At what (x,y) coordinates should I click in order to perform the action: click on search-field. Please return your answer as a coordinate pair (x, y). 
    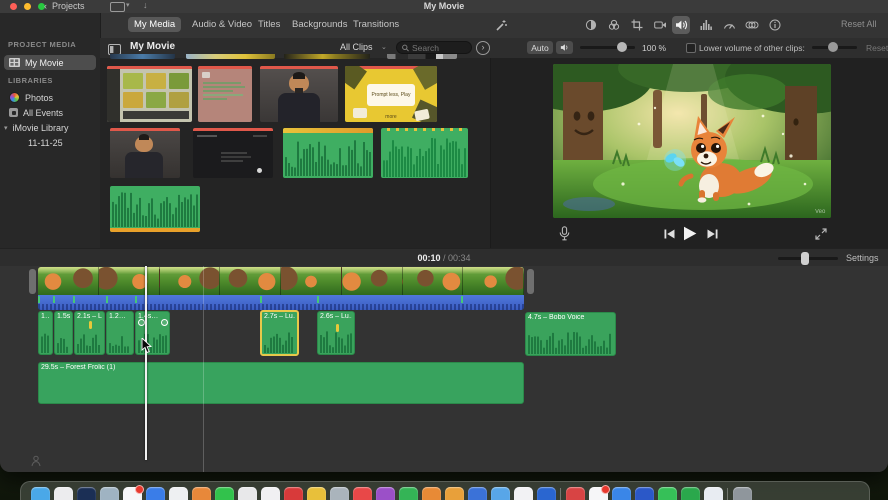
    Looking at the image, I should click on (434, 47).